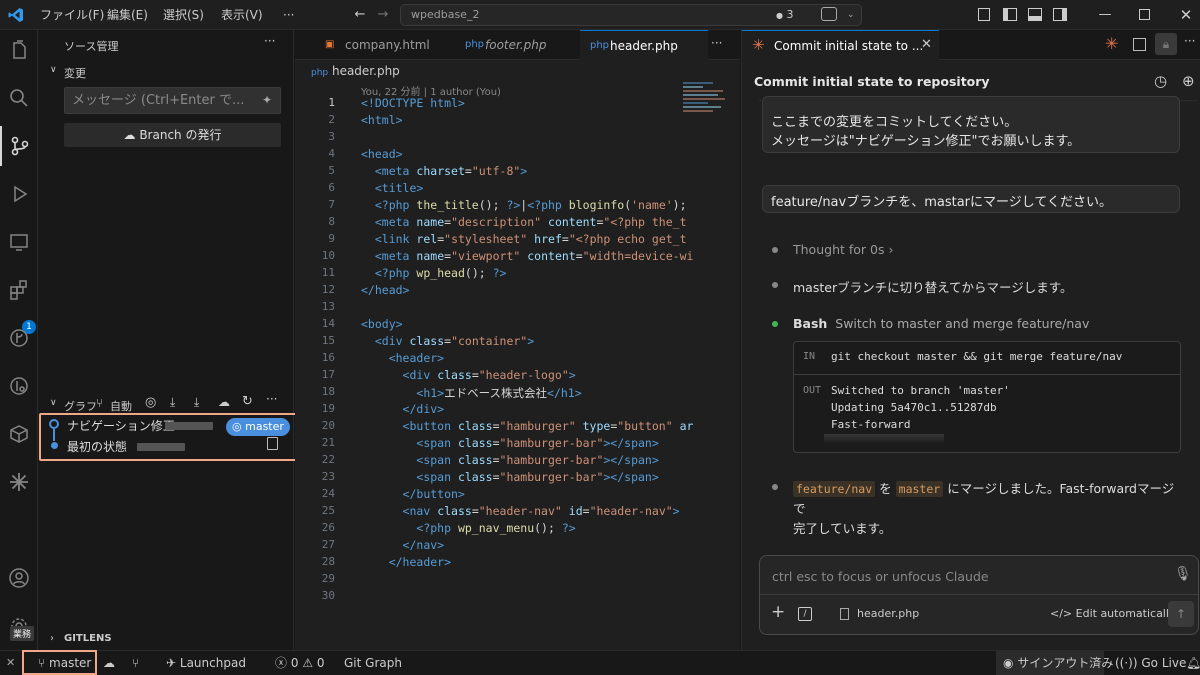 The image size is (1200, 675). Describe the element at coordinates (19, 242) in the screenshot. I see `remote-explorer-icon` at that location.